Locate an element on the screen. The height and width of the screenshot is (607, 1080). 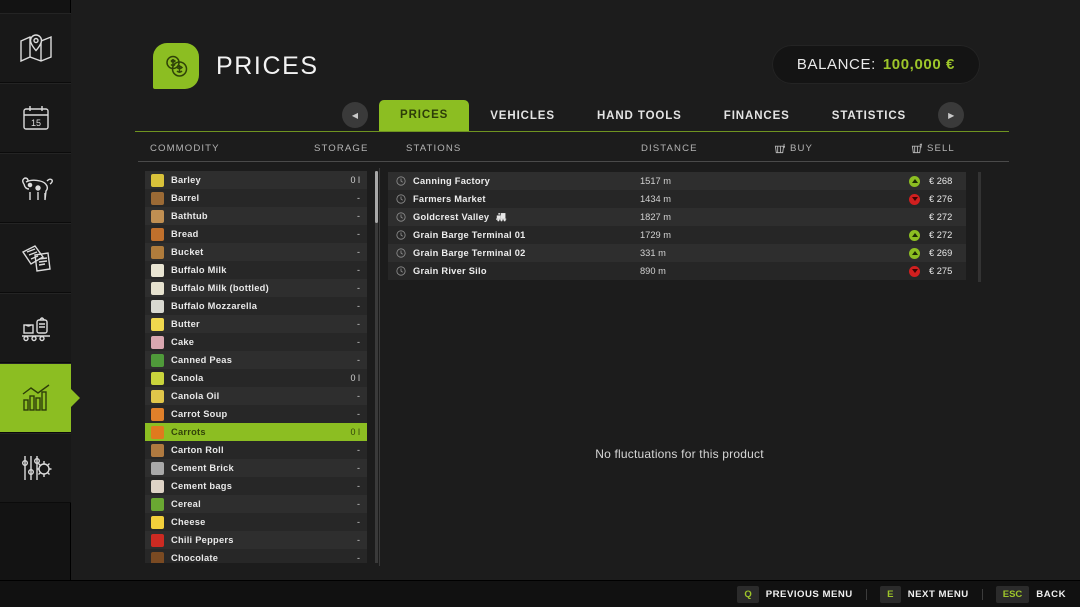
station-row: Grain Barge Terminal 01 1729 m € 272 is located at coordinates (677, 235).